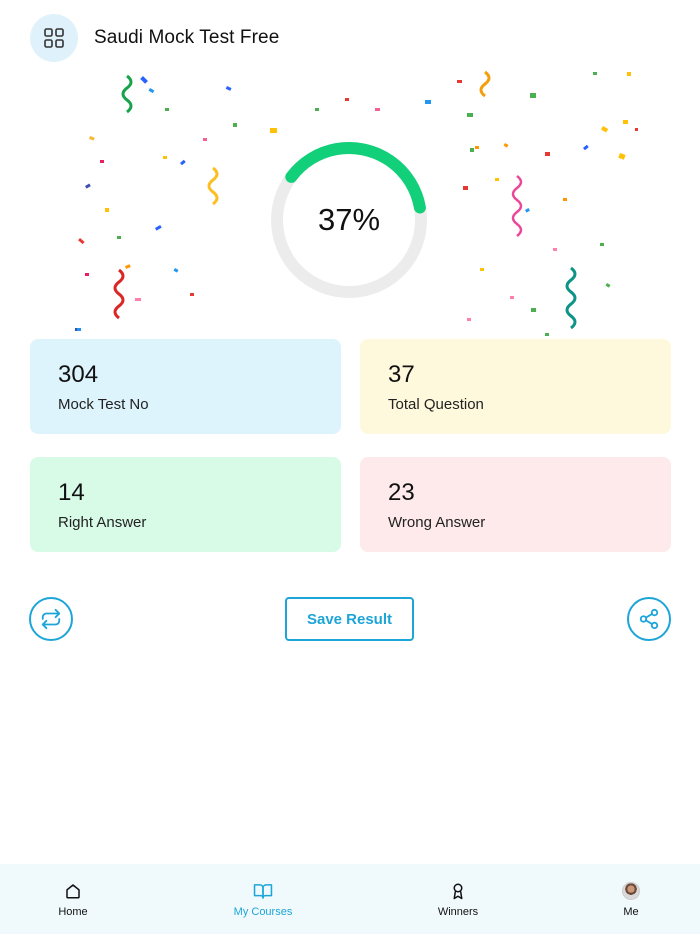 Image resolution: width=700 pixels, height=934 pixels. What do you see at coordinates (515, 386) in the screenshot?
I see `stat-card-total-question: 37 Total Question` at bounding box center [515, 386].